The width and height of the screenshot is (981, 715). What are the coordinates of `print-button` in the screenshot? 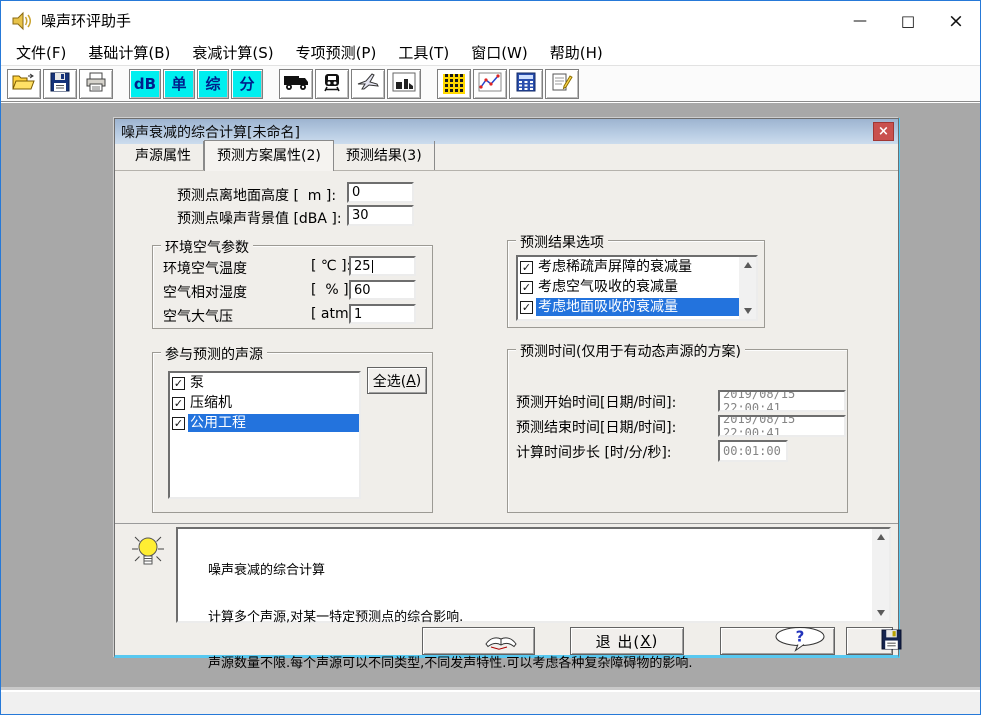 It's located at (96, 83).